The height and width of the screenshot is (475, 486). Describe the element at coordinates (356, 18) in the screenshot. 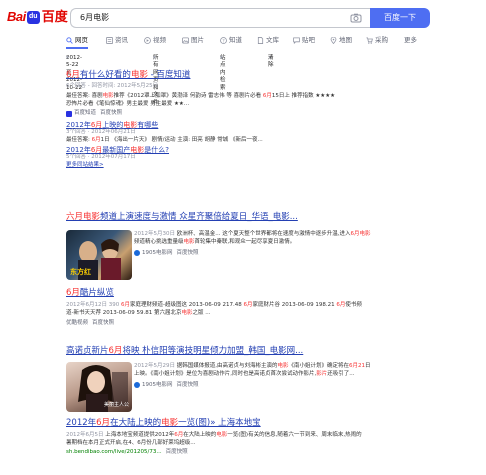

I see `camera-icon` at that location.